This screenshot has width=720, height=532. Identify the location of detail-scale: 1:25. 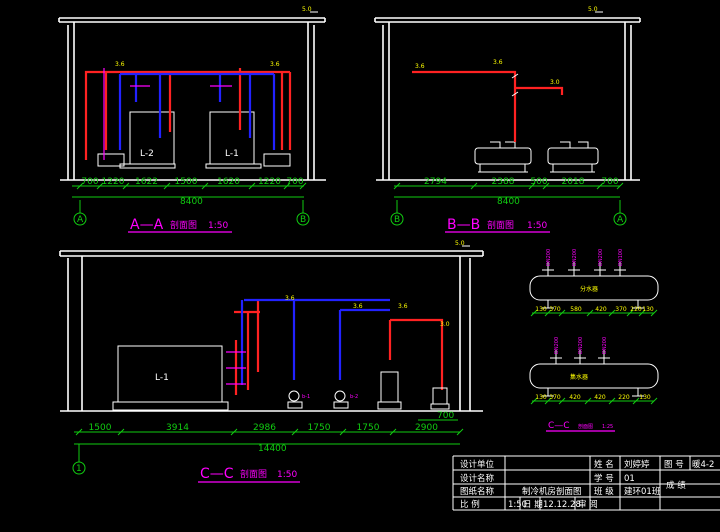
(607, 427).